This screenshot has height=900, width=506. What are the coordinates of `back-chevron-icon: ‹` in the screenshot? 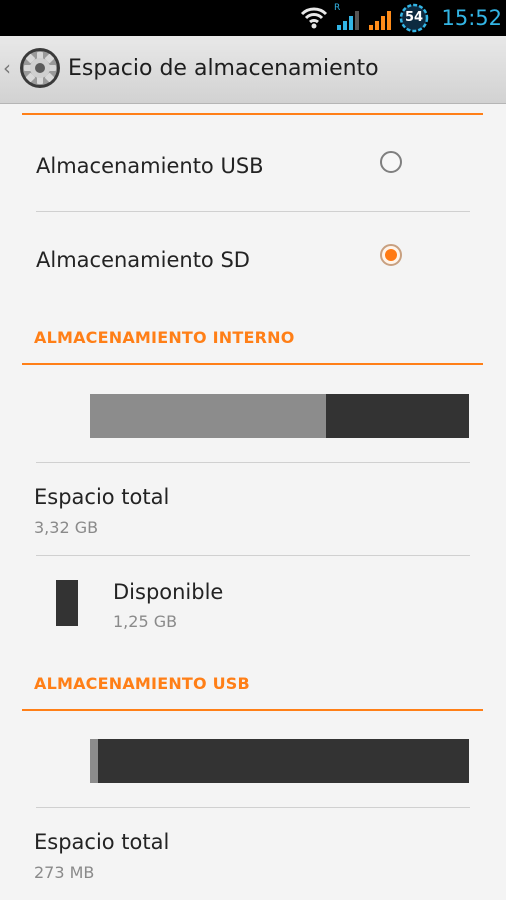 It's located at (7, 68).